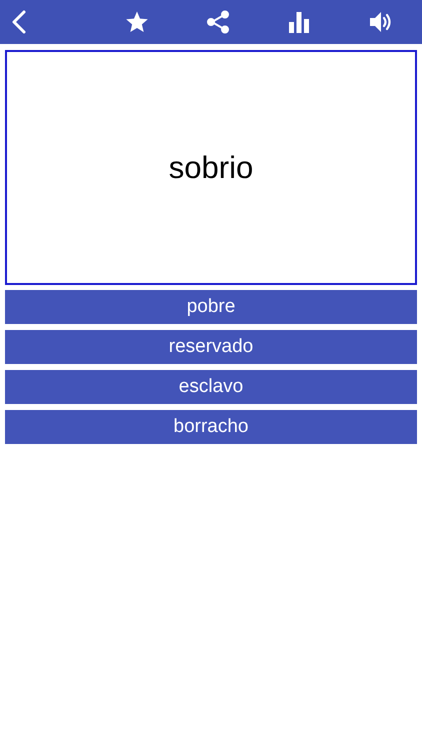 This screenshot has height=750, width=422. What do you see at coordinates (211, 307) in the screenshot?
I see `answer-button: pobre` at bounding box center [211, 307].